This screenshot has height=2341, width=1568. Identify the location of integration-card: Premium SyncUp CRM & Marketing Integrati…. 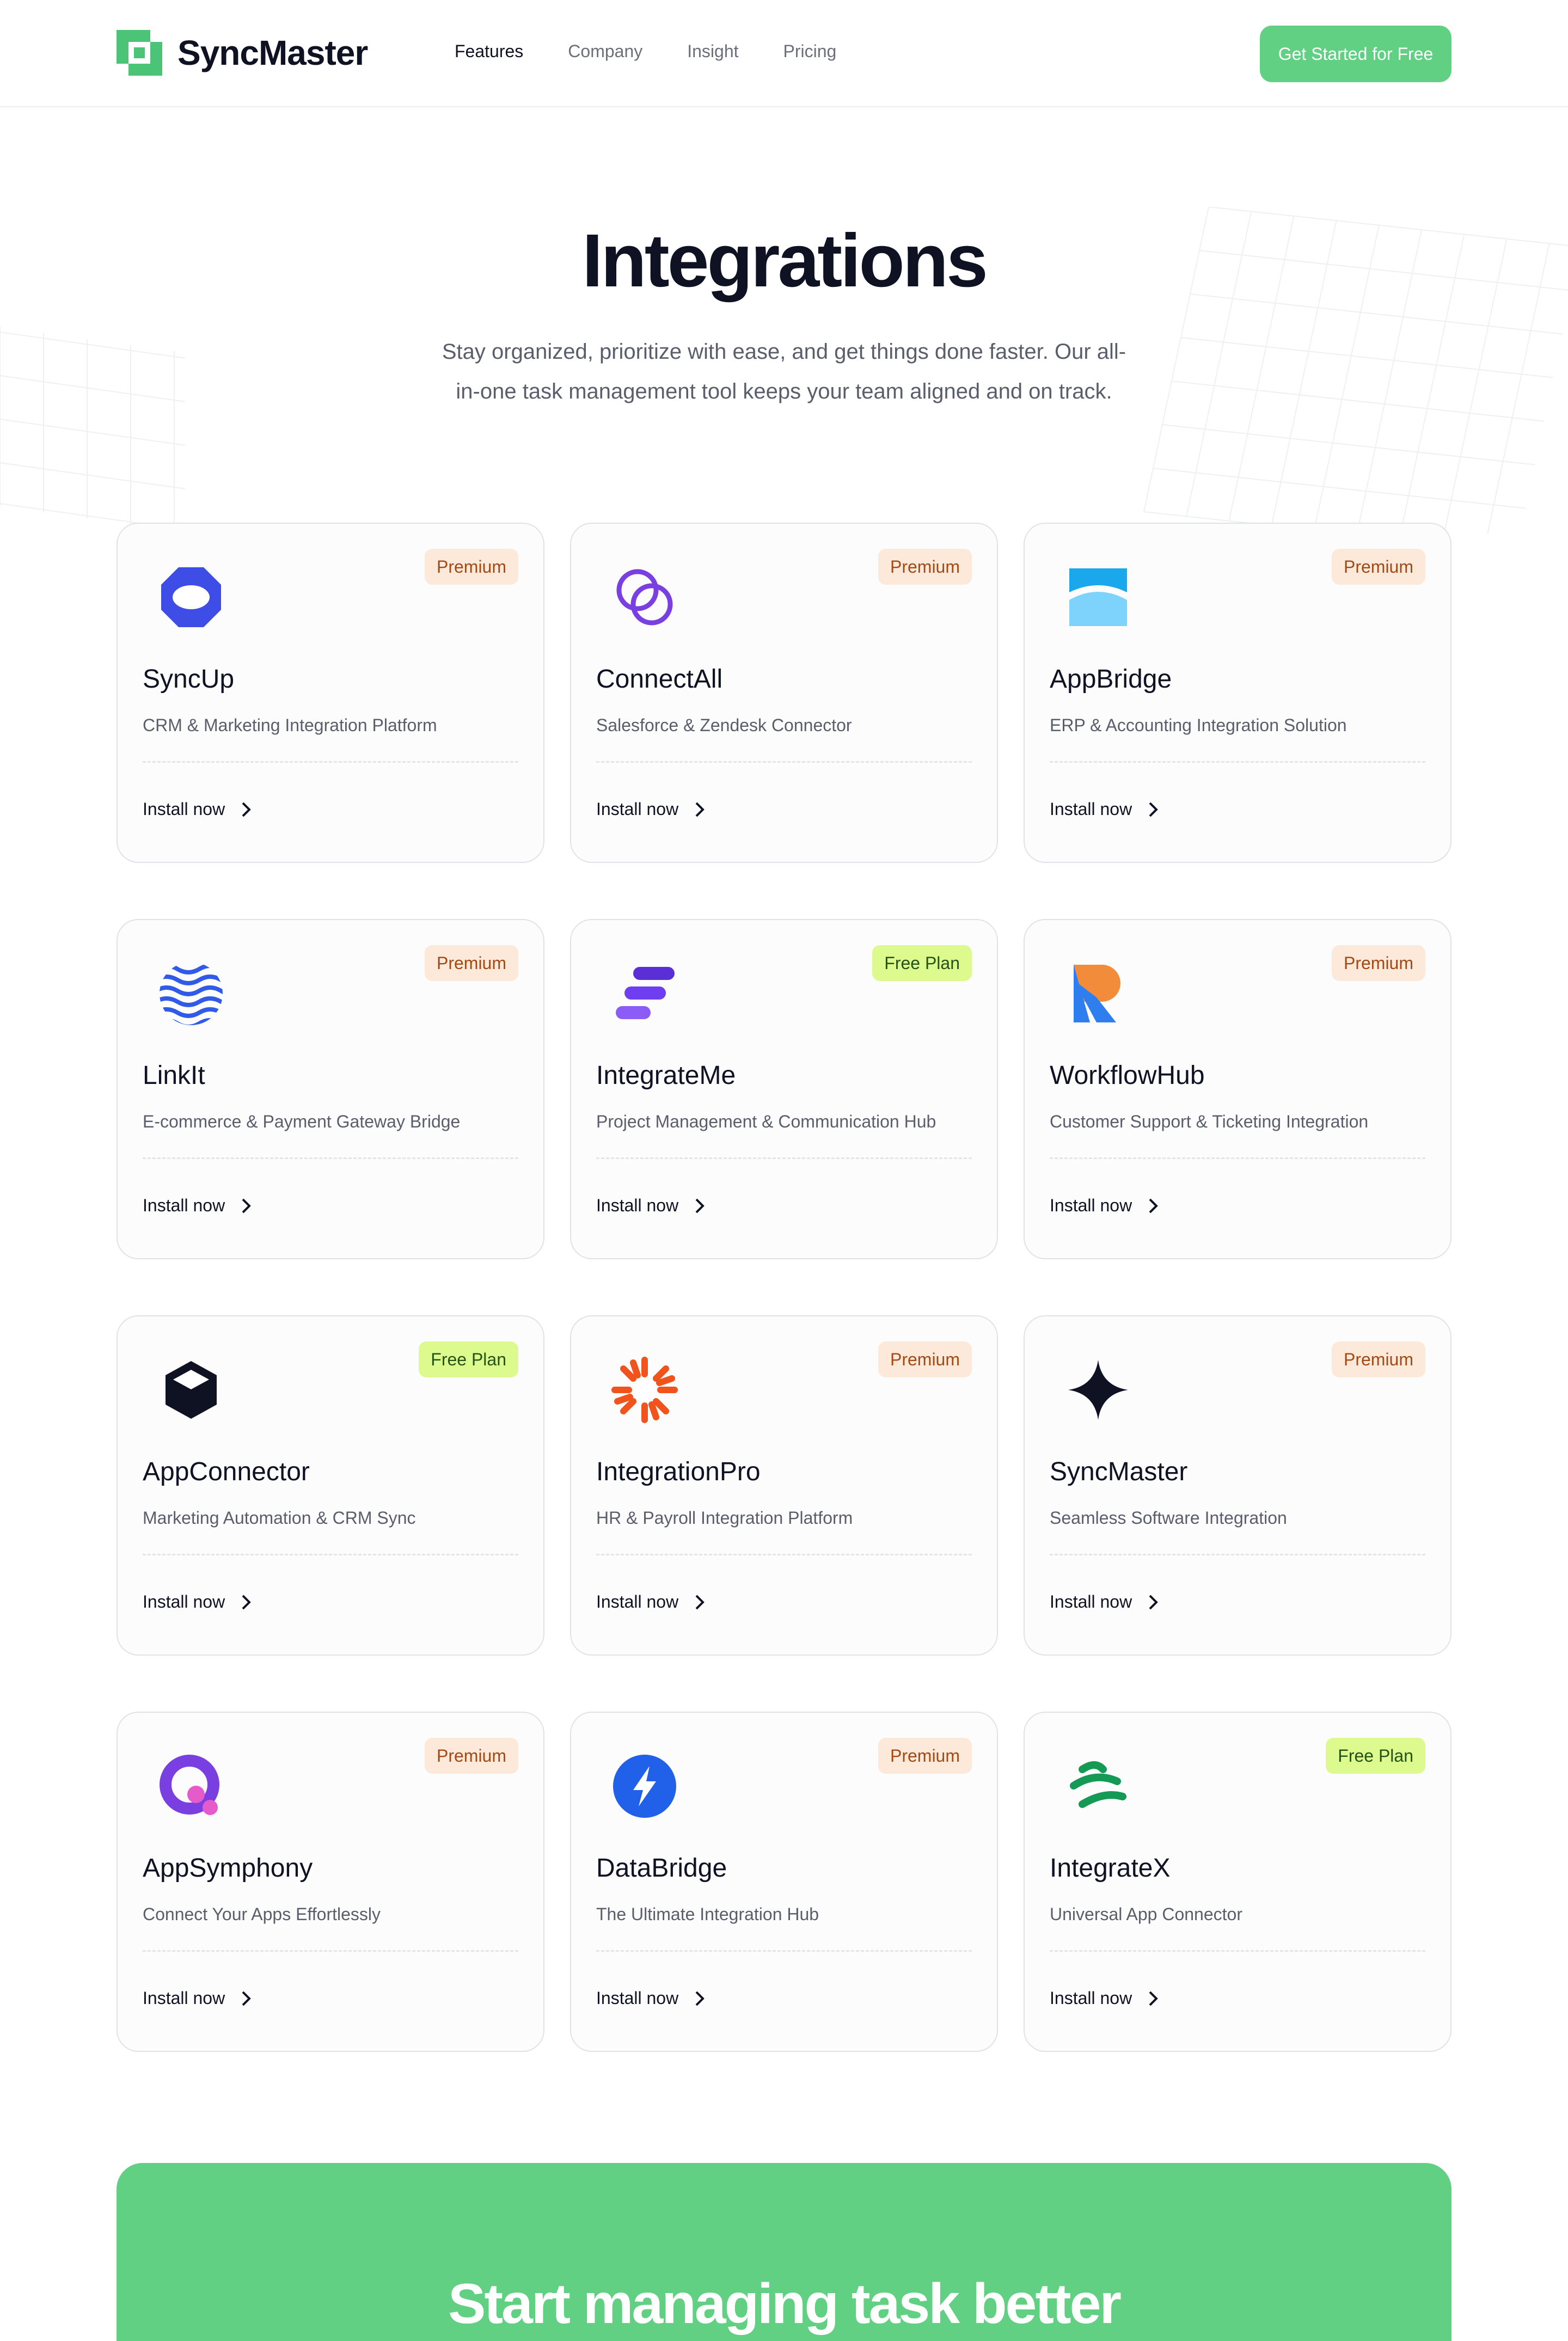
(330, 693).